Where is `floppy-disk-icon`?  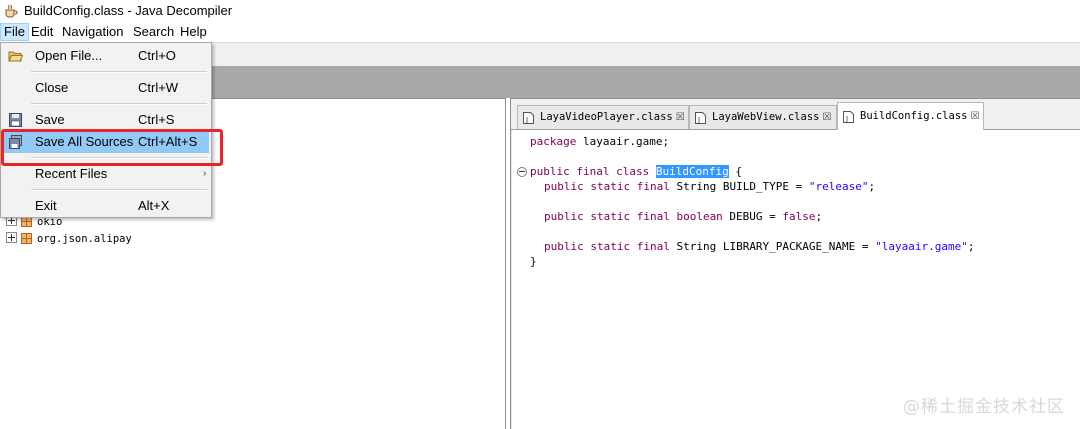 floppy-disk-icon is located at coordinates (15, 120).